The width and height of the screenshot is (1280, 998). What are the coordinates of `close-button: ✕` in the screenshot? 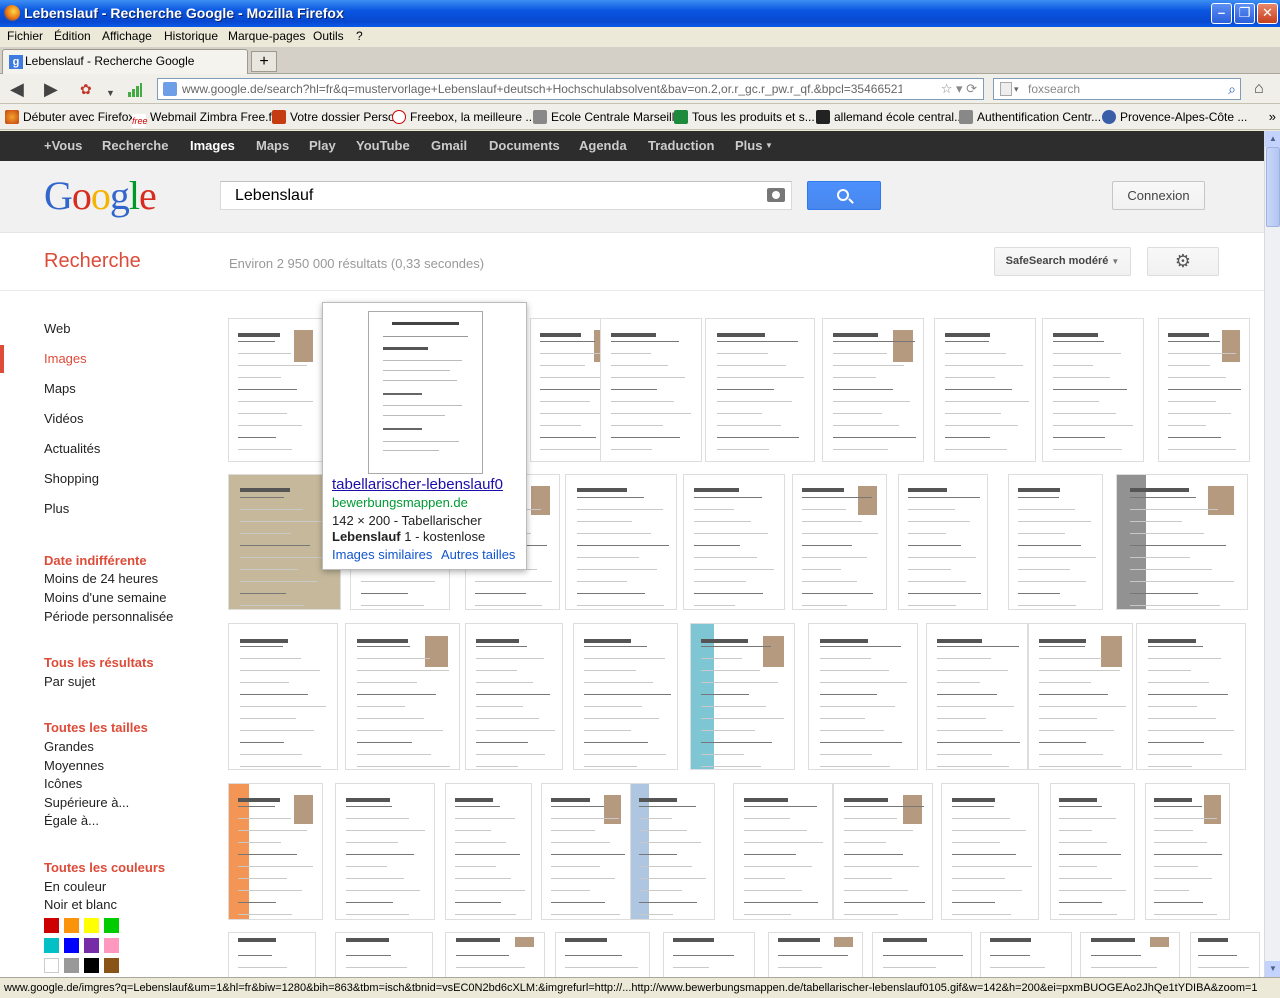 It's located at (1267, 13).